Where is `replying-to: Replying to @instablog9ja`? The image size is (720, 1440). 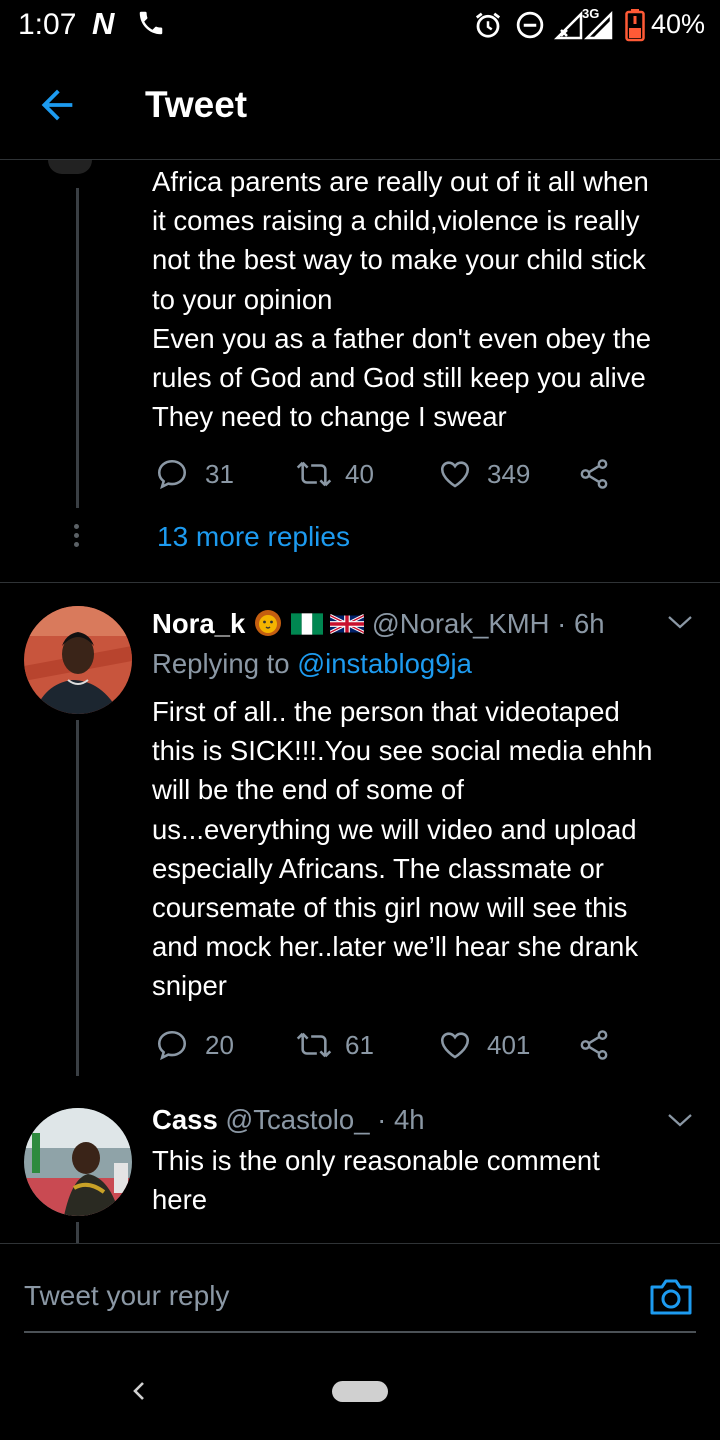
replying-to: Replying to @instablog9ja is located at coordinates (312, 664).